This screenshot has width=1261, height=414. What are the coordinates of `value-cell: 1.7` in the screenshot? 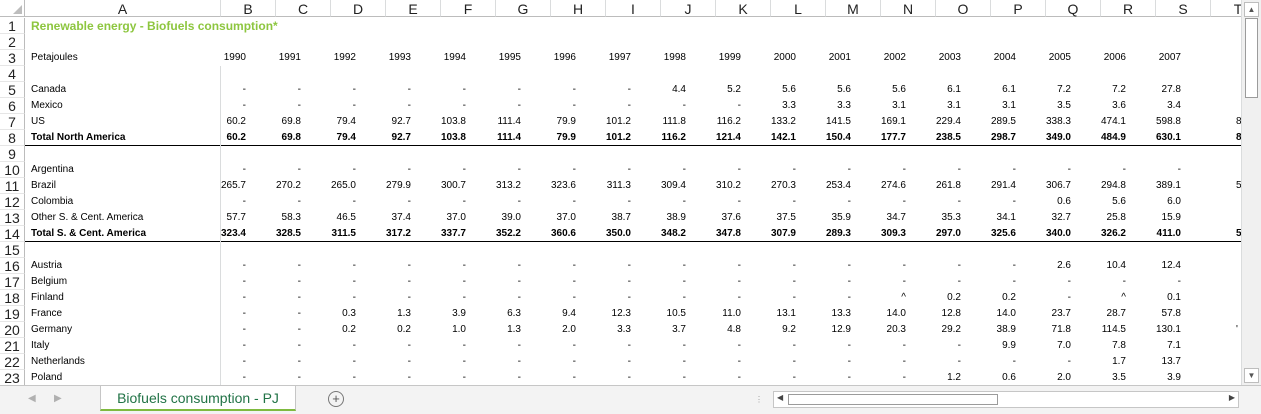 It's located at (1119, 362).